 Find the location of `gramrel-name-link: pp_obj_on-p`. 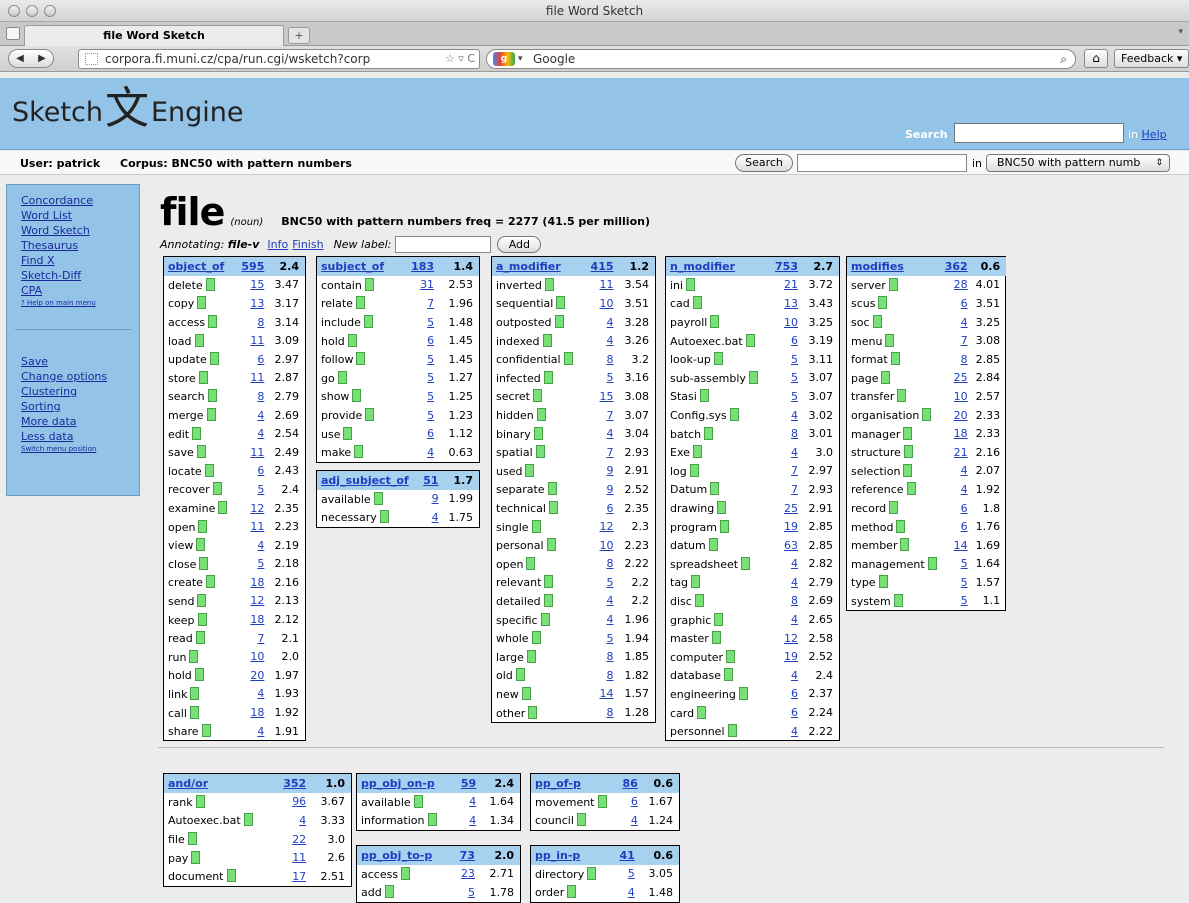

gramrel-name-link: pp_obj_on-p is located at coordinates (398, 783).